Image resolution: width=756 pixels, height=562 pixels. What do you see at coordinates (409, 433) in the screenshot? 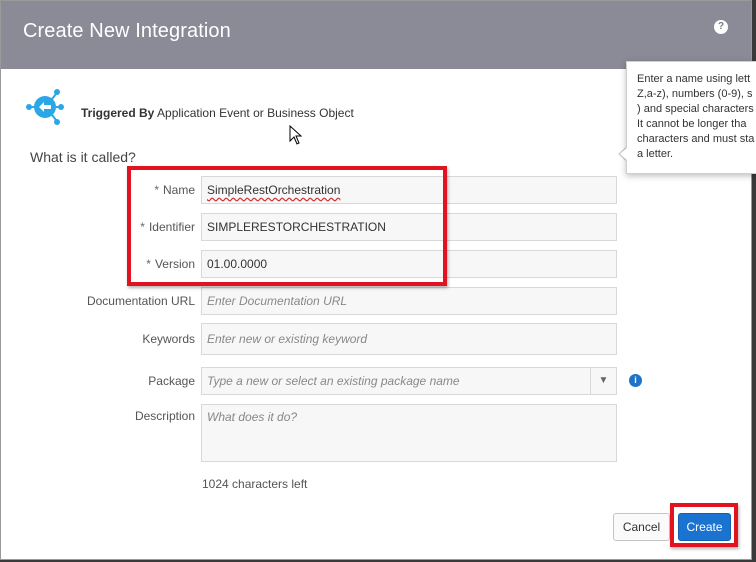
I see `description-textarea: What does it do?` at bounding box center [409, 433].